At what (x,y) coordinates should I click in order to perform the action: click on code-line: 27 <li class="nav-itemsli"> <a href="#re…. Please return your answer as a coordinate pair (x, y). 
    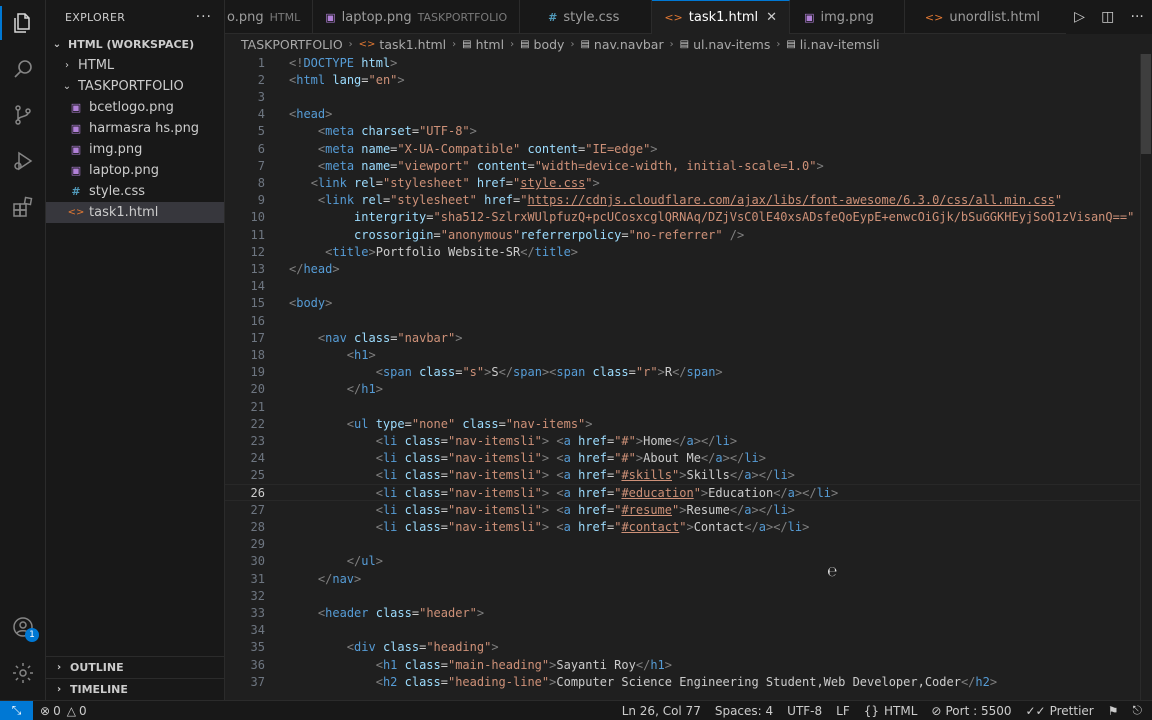
    Looking at the image, I should click on (682, 509).